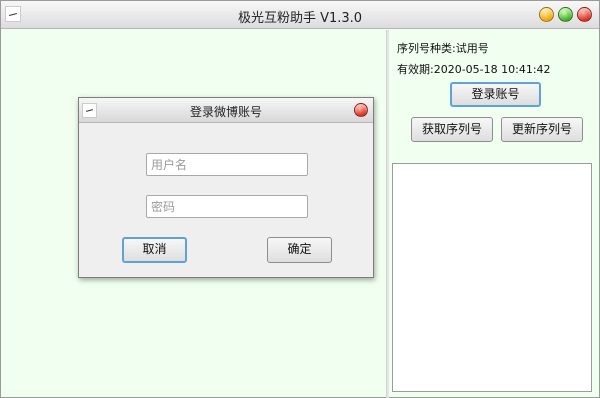 The width and height of the screenshot is (600, 398). What do you see at coordinates (452, 129) in the screenshot?
I see `get-serial-button: 获取序列号` at bounding box center [452, 129].